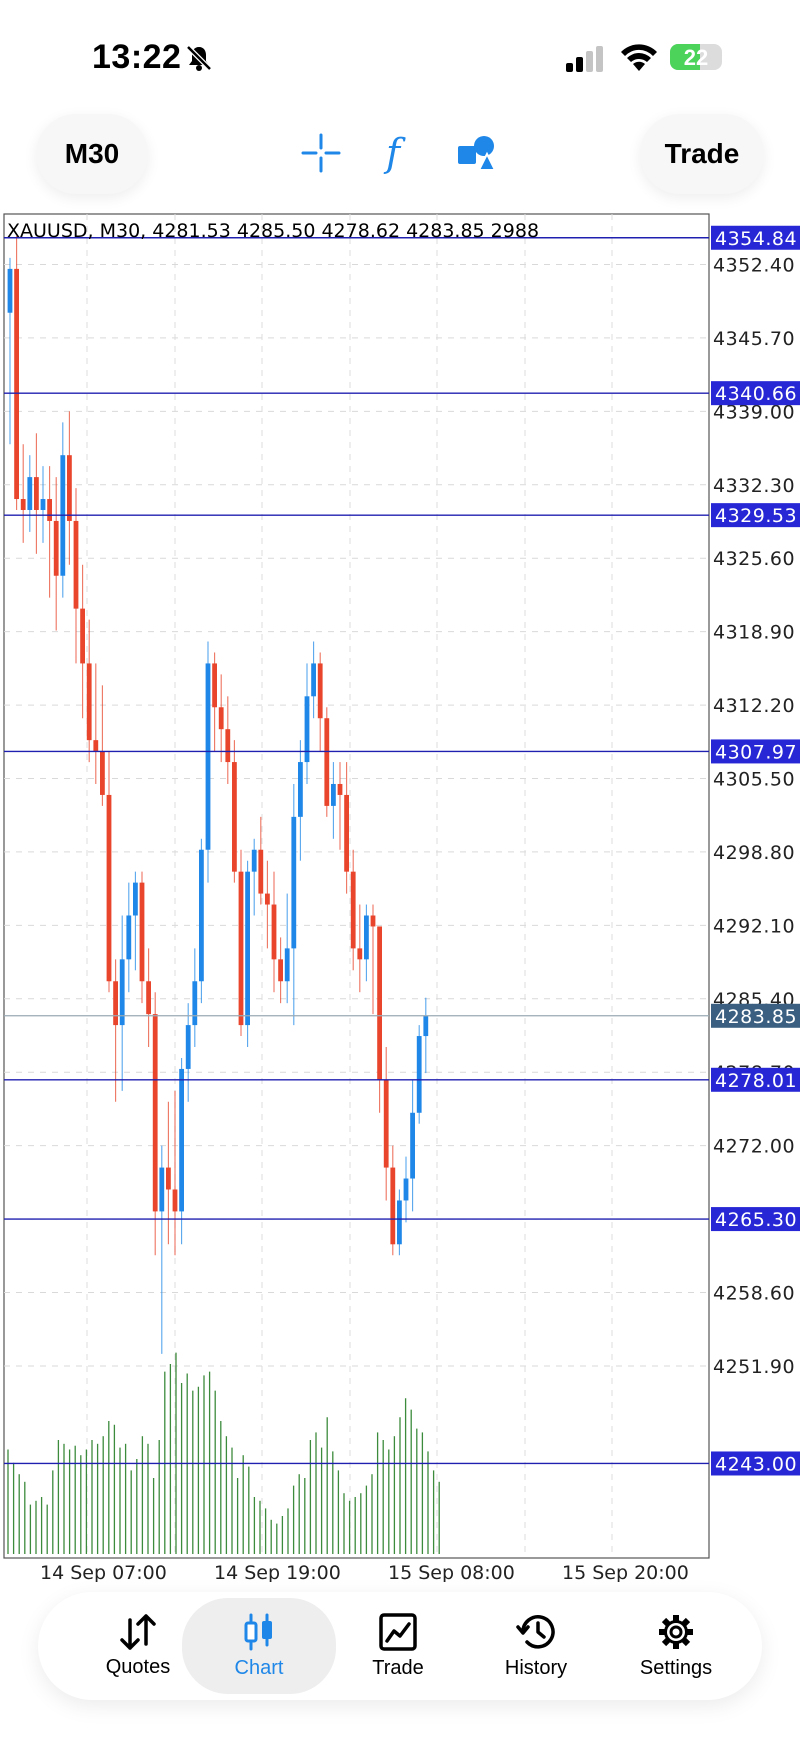 This screenshot has height=1739, width=800. What do you see at coordinates (702, 154) in the screenshot?
I see `trade-button: Trade` at bounding box center [702, 154].